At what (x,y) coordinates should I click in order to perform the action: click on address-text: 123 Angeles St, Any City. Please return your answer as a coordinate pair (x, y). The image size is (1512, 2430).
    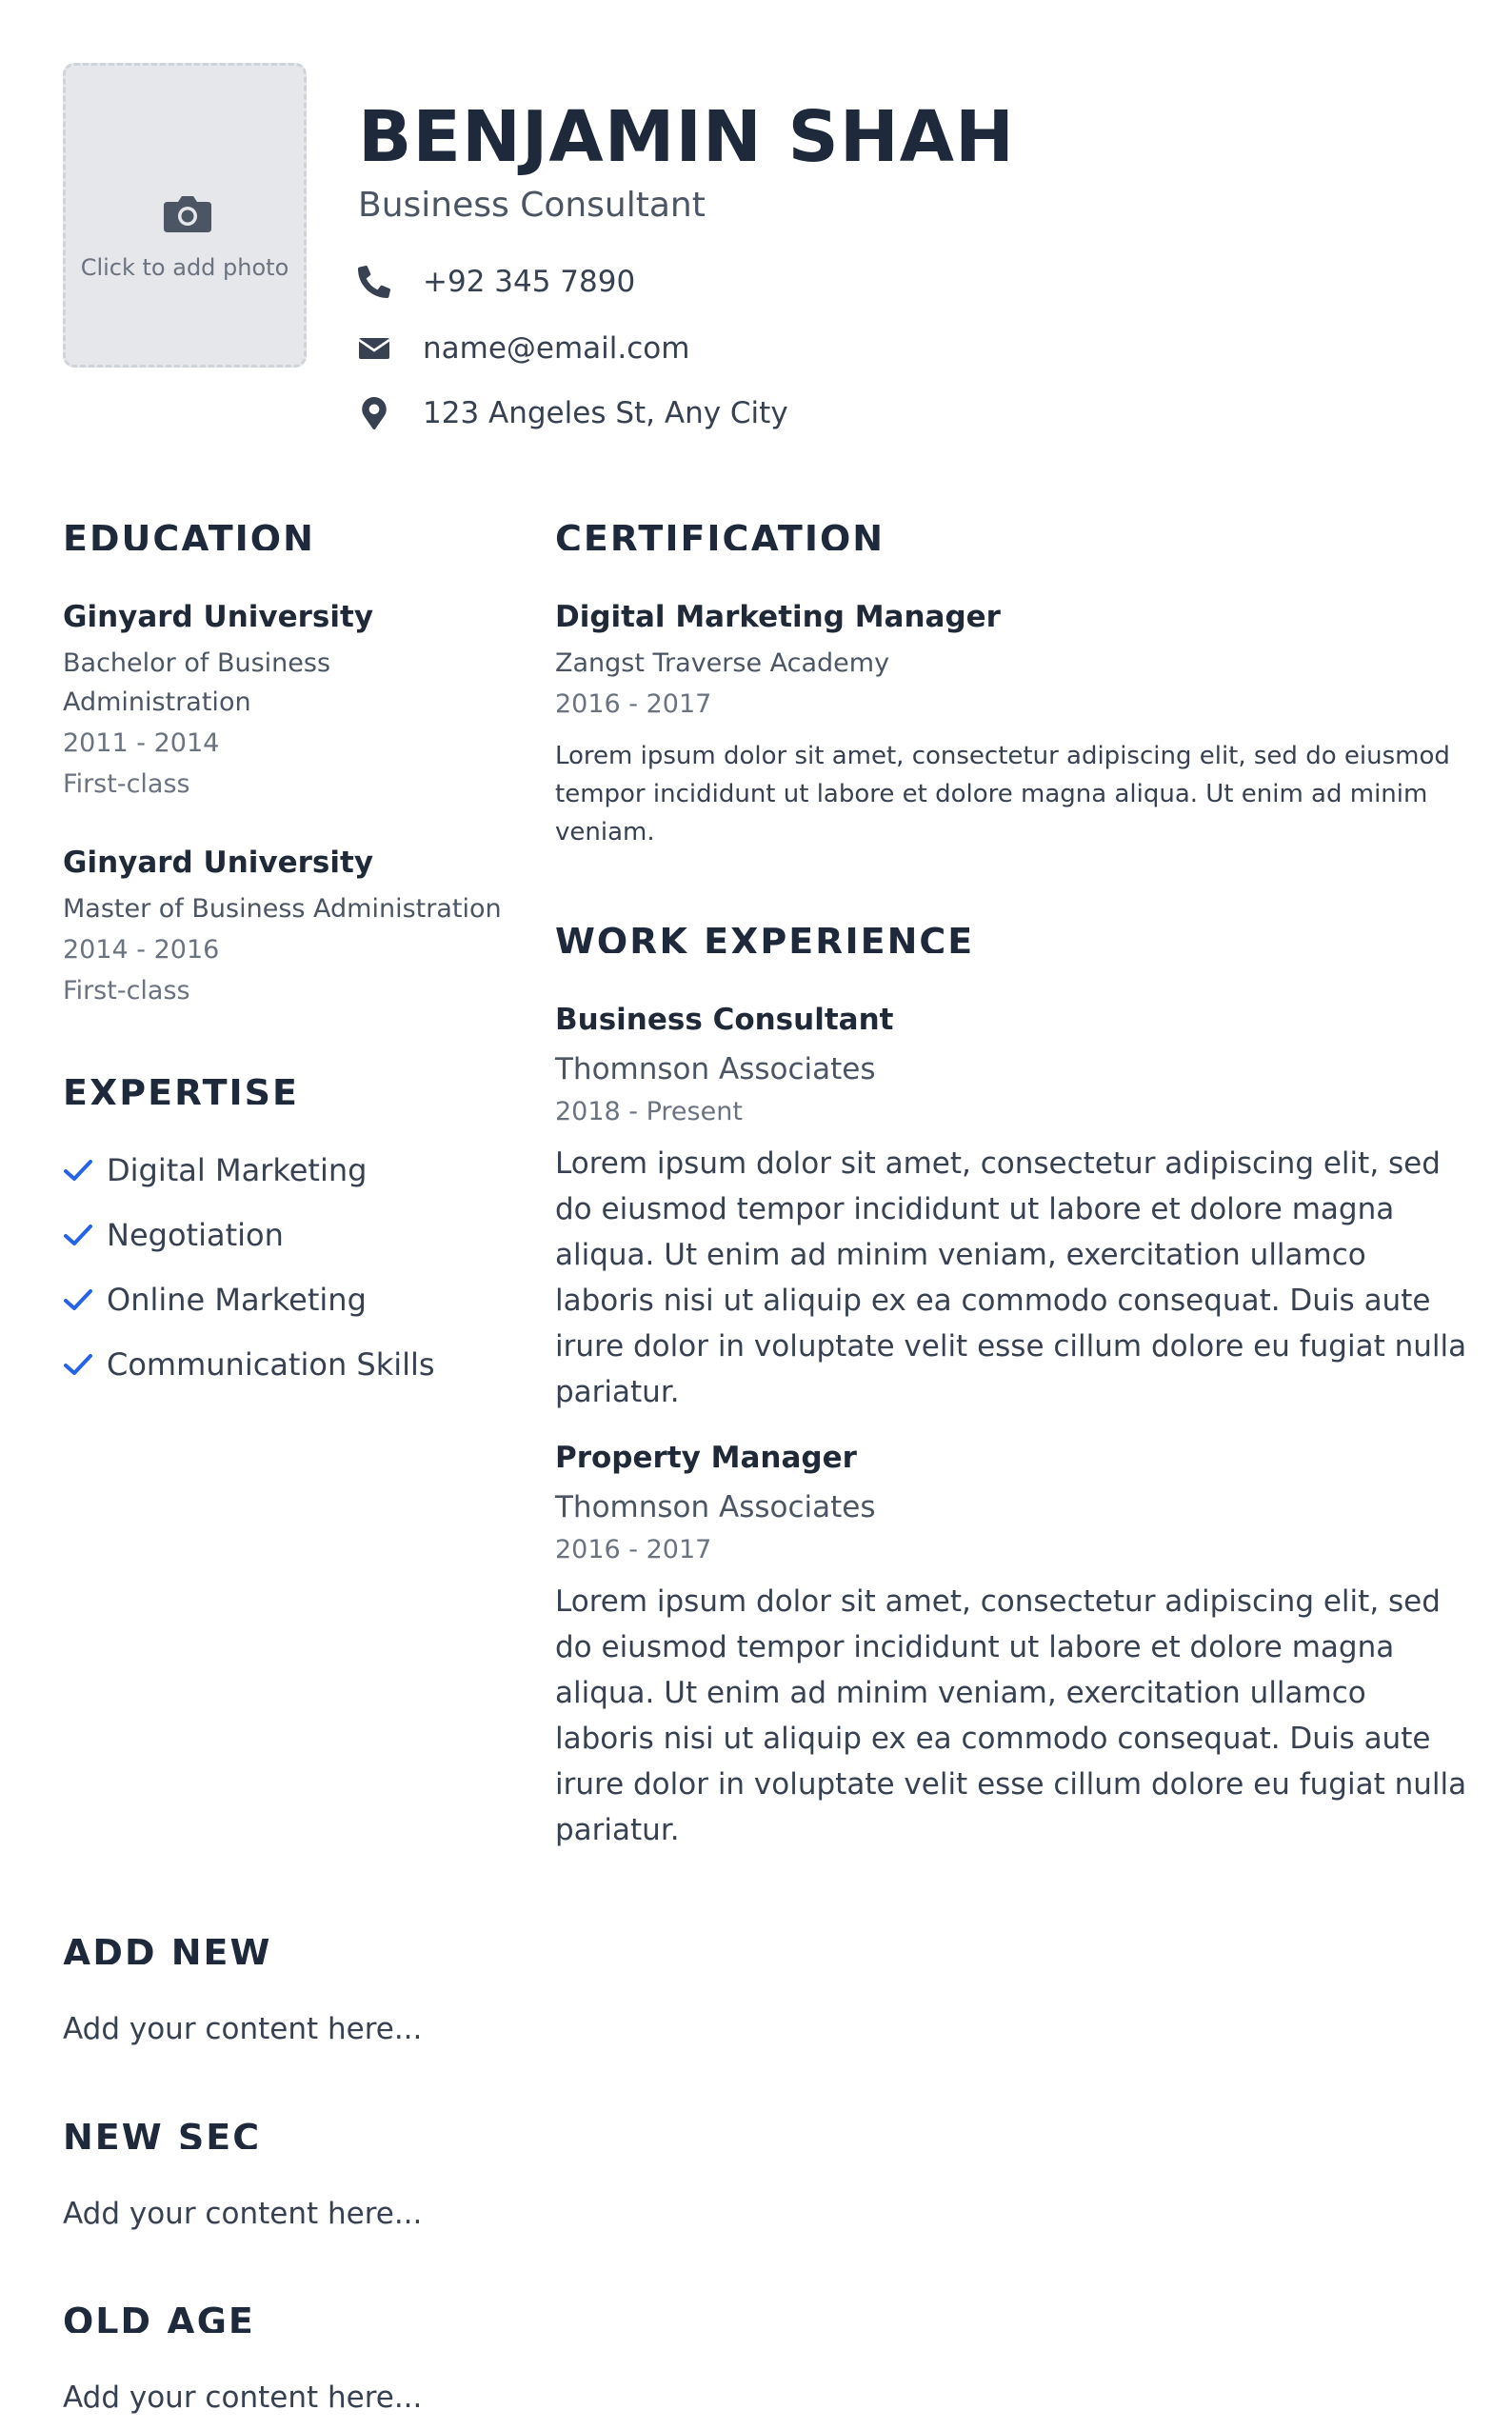
    Looking at the image, I should click on (605, 413).